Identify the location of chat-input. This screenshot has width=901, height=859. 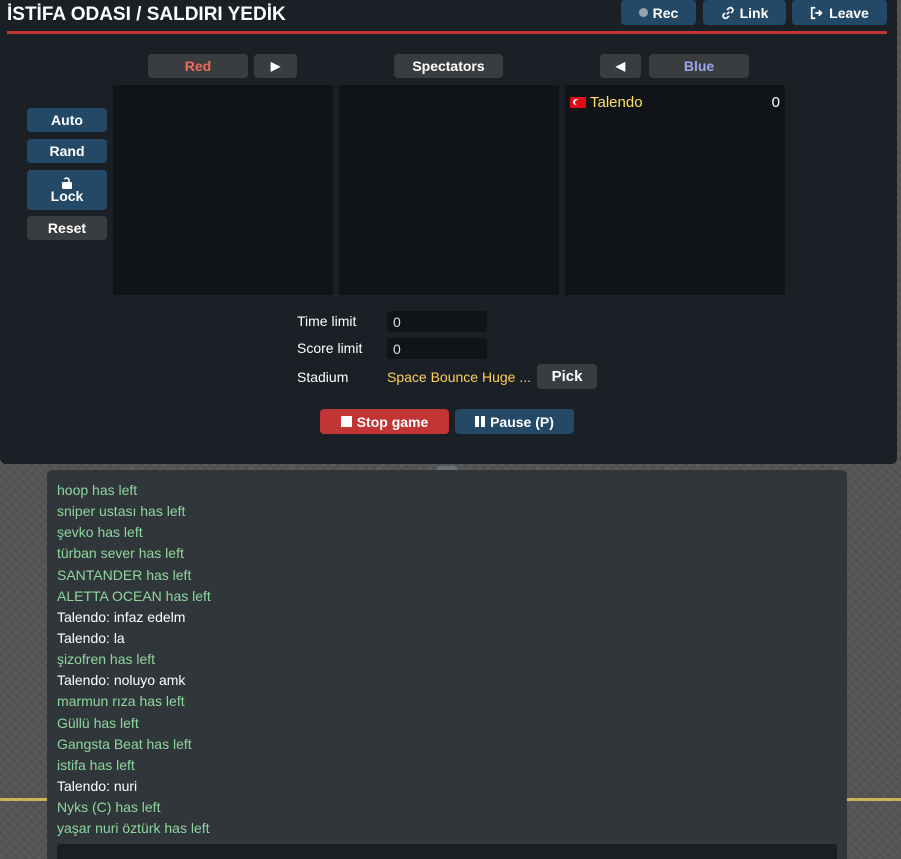
(447, 851).